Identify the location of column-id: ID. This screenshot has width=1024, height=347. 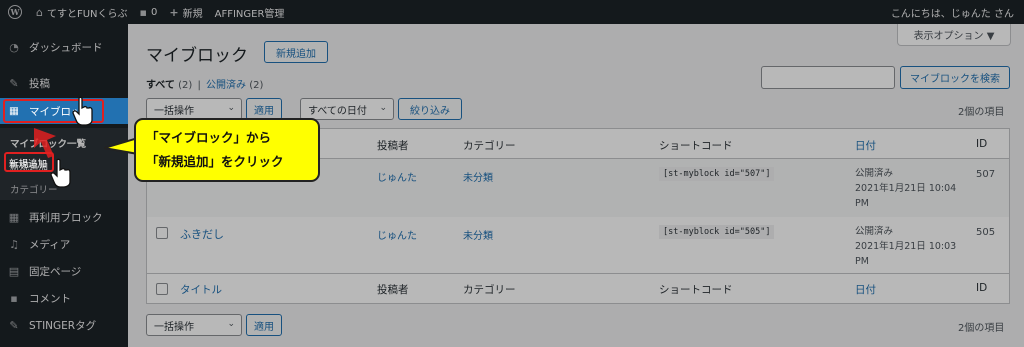
(982, 288).